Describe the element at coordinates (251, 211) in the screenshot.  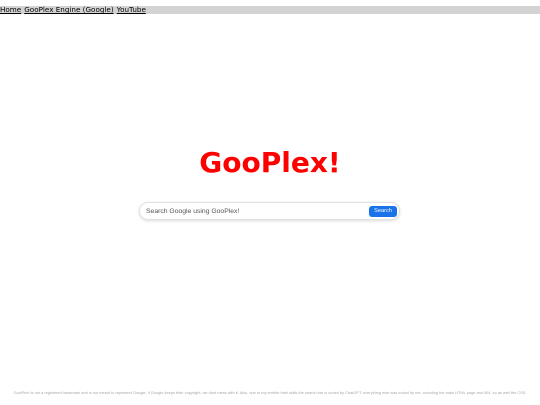
I see `search-input` at that location.